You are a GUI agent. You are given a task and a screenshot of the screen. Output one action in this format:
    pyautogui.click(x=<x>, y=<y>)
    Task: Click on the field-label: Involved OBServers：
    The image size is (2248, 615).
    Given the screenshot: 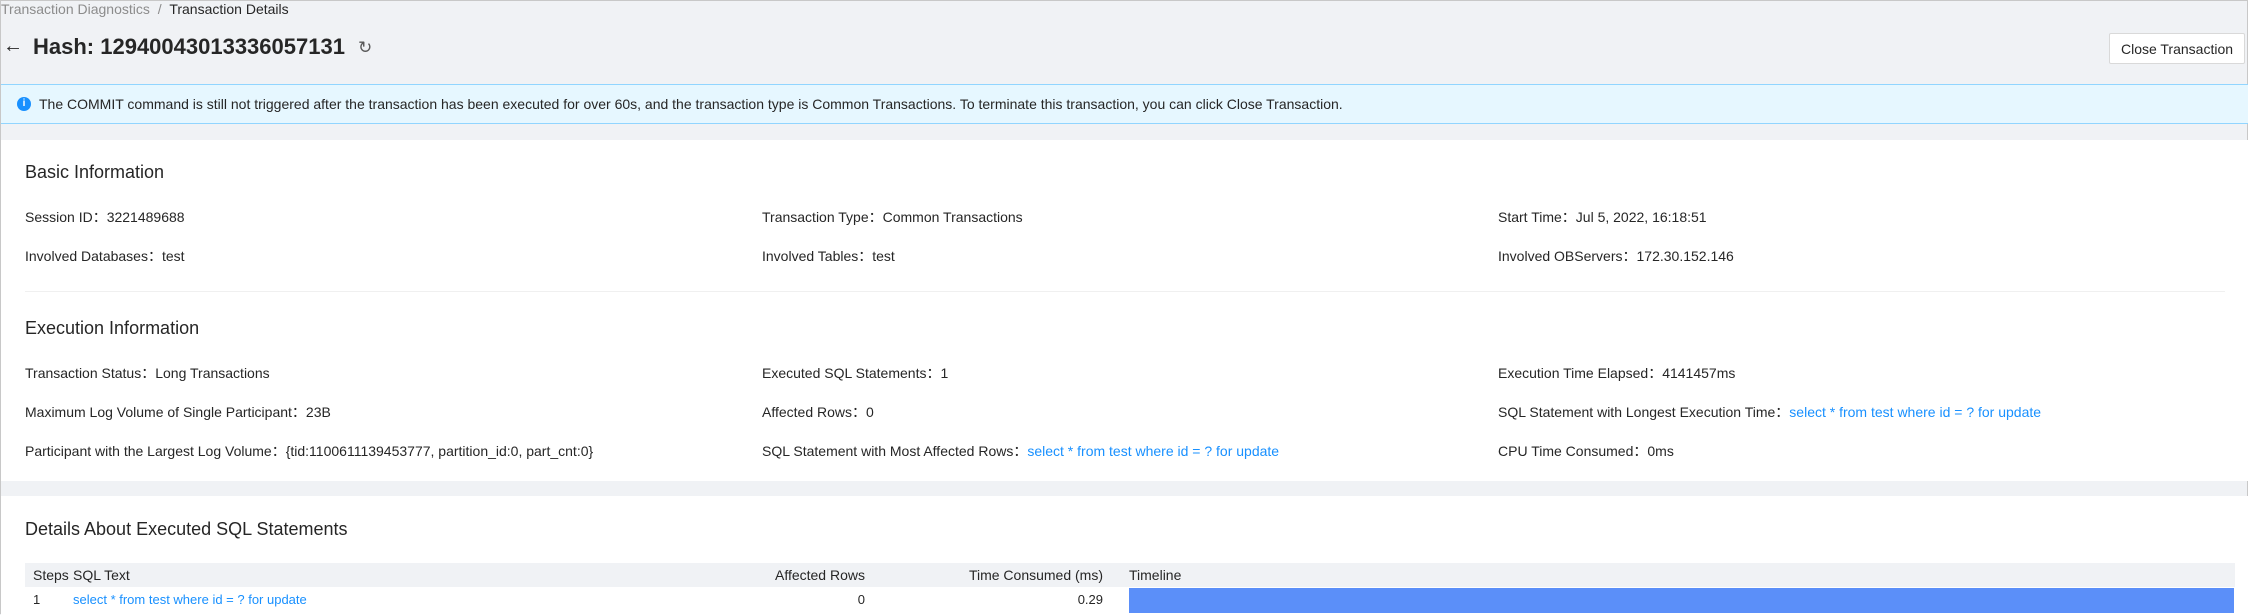 What is the action you would take?
    pyautogui.click(x=1567, y=256)
    